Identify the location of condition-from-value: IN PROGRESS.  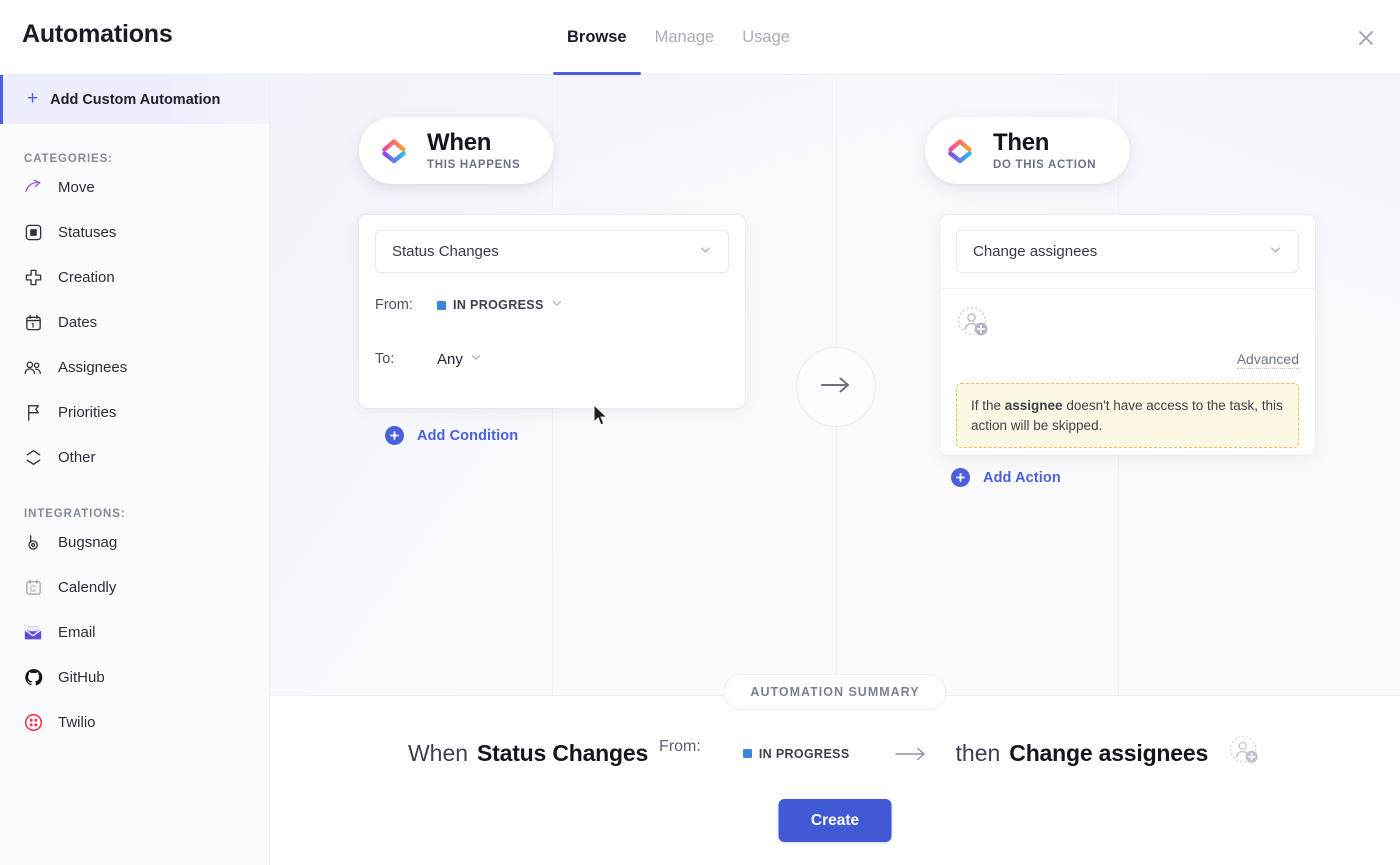
(500, 305).